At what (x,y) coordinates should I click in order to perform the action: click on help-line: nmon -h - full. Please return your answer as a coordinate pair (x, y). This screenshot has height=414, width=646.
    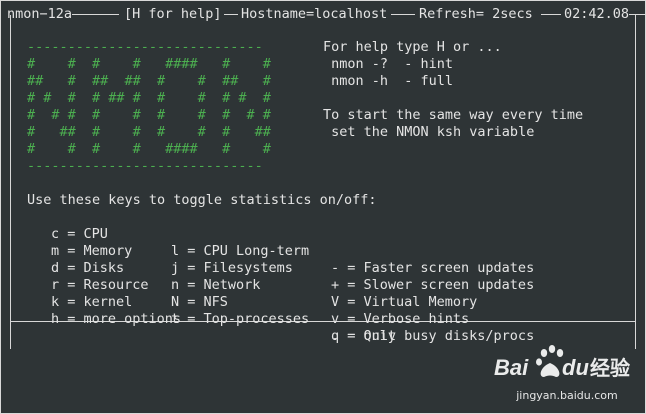
    Looking at the image, I should click on (388, 81).